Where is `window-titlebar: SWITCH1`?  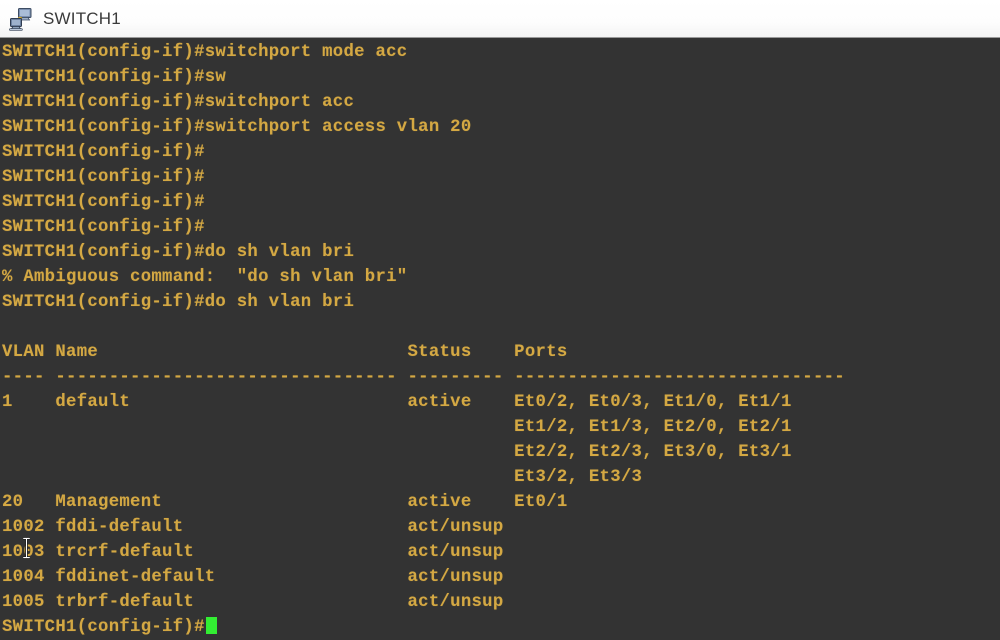
window-titlebar: SWITCH1 is located at coordinates (500, 19).